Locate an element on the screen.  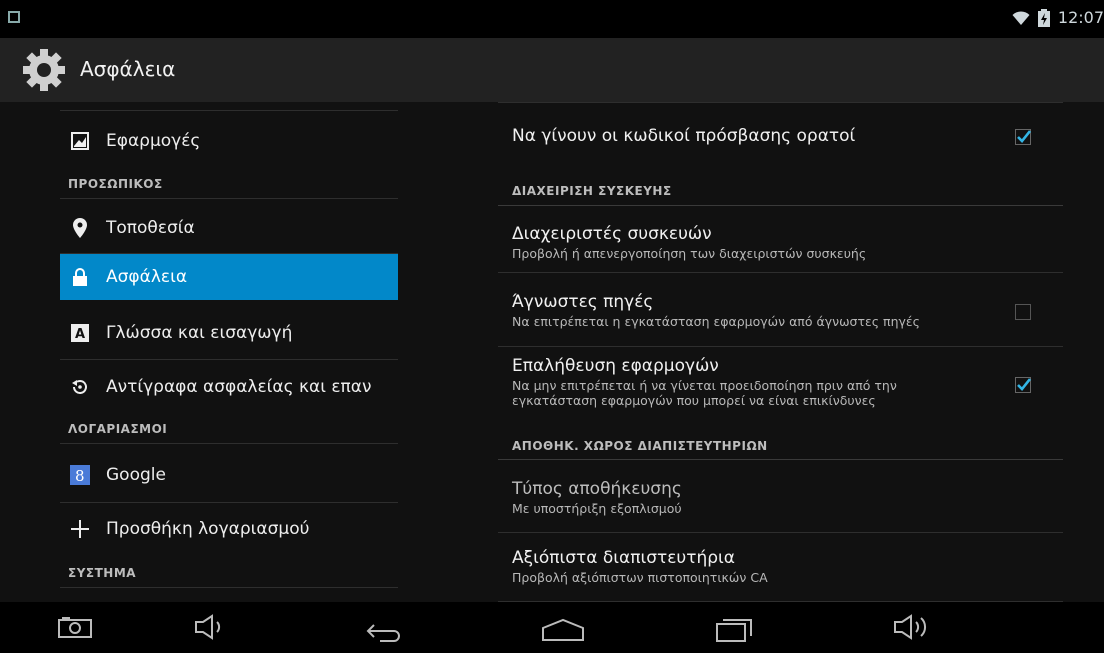
lock-icon is located at coordinates (80, 277).